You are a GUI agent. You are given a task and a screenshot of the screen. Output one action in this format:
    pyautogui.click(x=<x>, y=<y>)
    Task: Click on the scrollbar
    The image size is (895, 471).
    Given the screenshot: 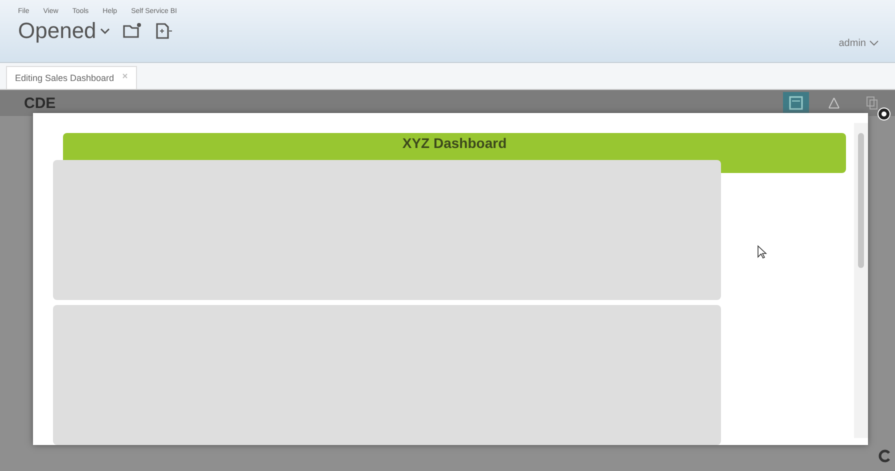 What is the action you would take?
    pyautogui.click(x=861, y=280)
    